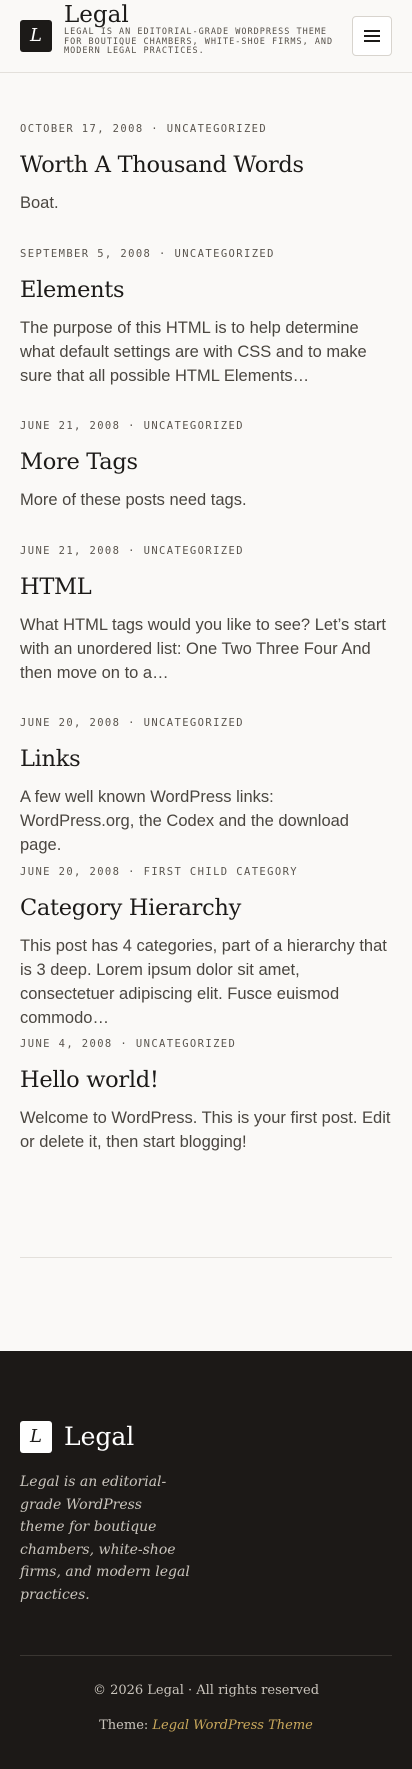 This screenshot has width=412, height=1769. Describe the element at coordinates (206, 1690) in the screenshot. I see `copyright-text: © 2026 Legal · All rights reserved` at that location.